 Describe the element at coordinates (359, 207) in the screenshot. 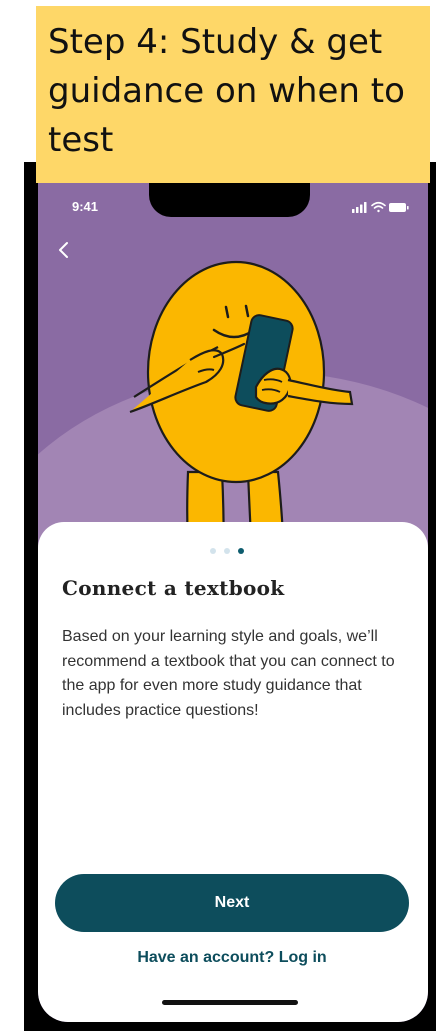

I see `signal-icon` at that location.